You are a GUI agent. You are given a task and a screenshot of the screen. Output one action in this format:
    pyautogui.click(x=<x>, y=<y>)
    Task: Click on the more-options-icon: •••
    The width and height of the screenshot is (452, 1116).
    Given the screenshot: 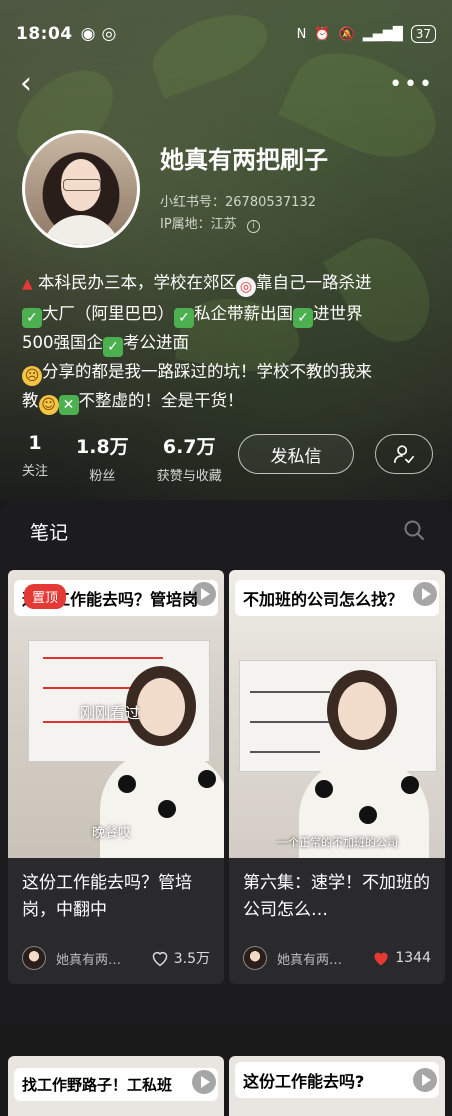 What is the action you would take?
    pyautogui.click(x=411, y=84)
    